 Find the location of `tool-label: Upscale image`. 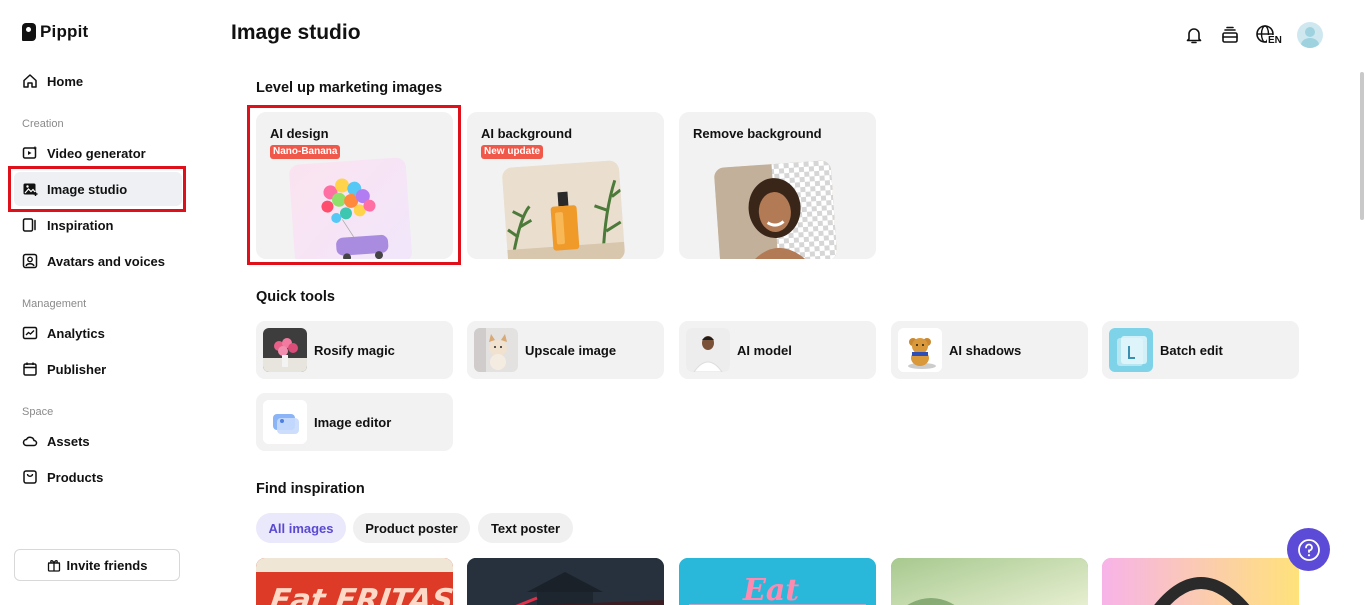

tool-label: Upscale image is located at coordinates (571, 350).